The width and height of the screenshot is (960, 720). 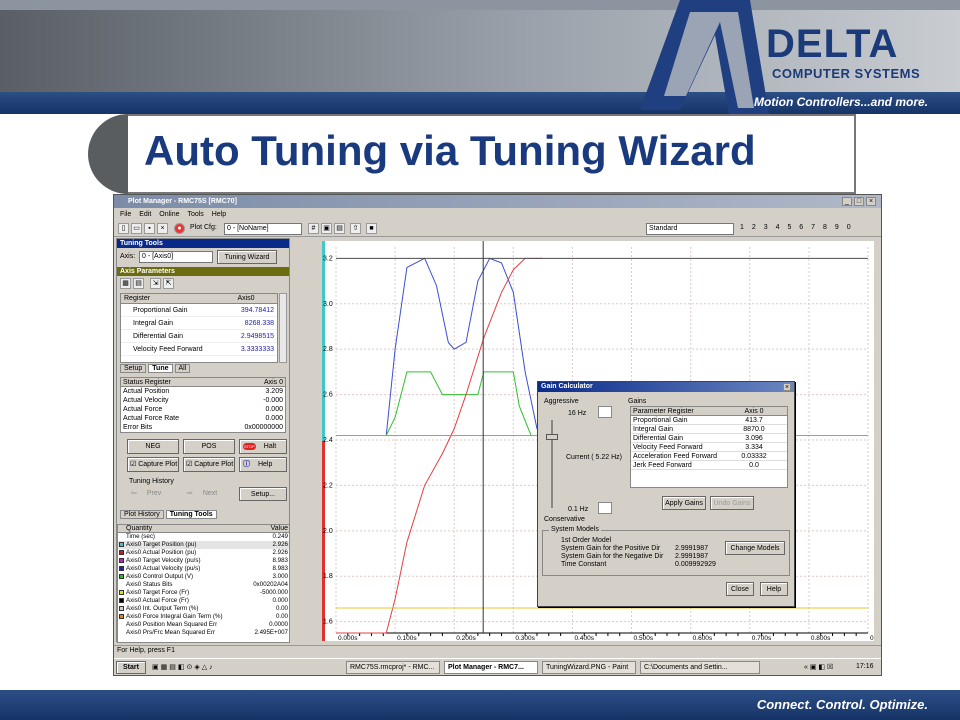 What do you see at coordinates (871, 201) in the screenshot?
I see `close-window-button: ×` at bounding box center [871, 201].